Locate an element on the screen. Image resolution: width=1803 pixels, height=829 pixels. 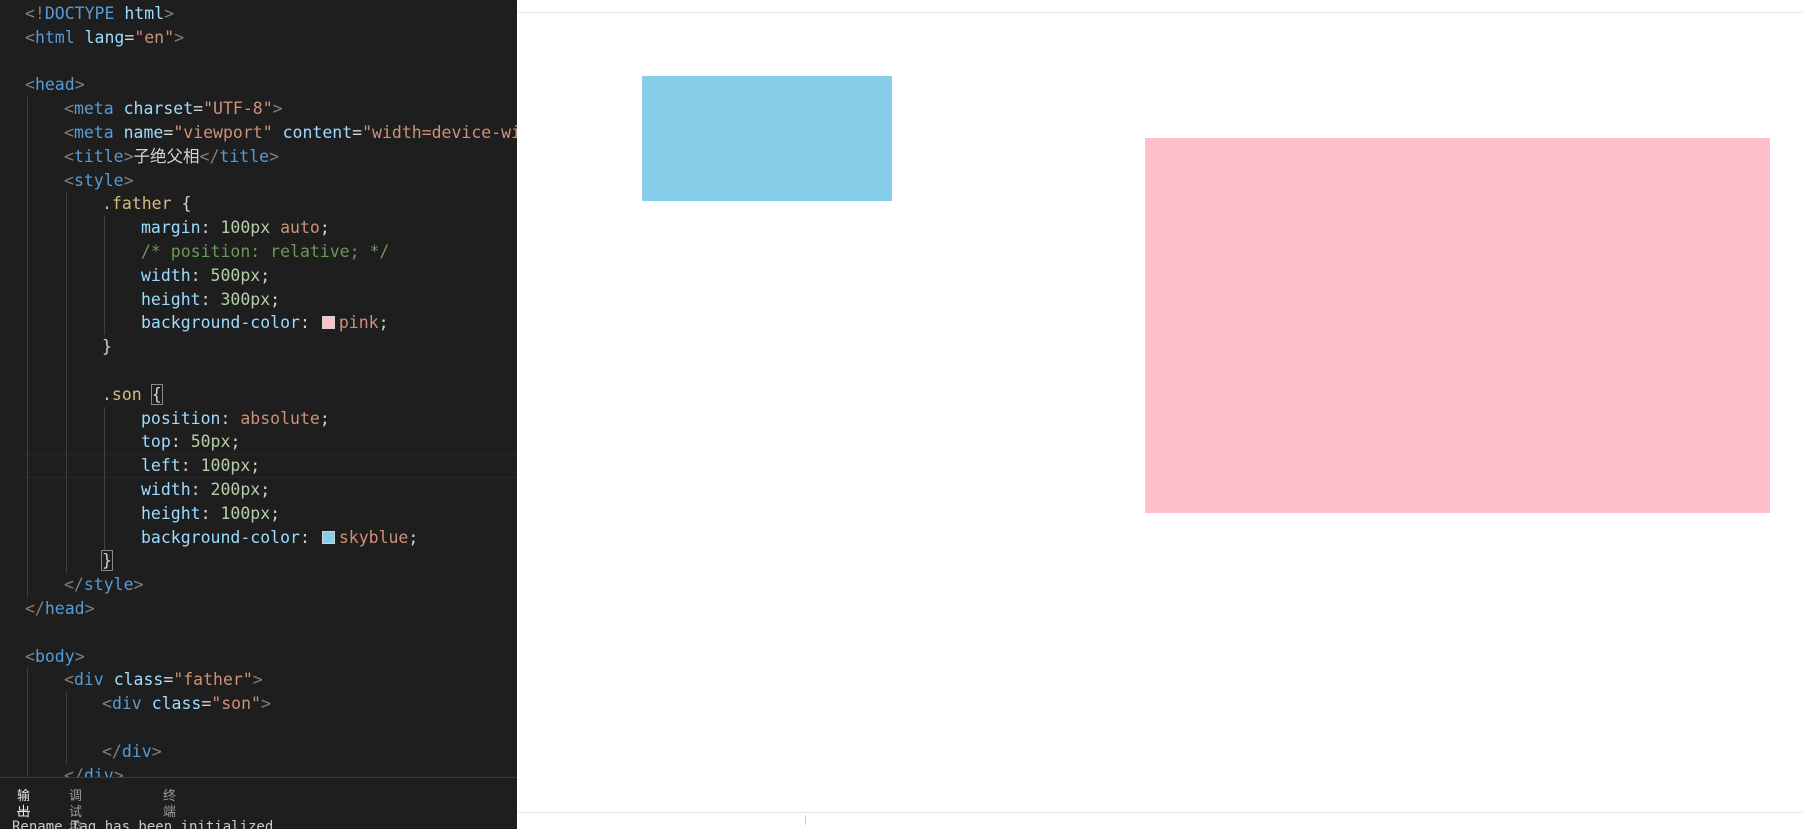
code-token: title is located at coordinates (244, 156).